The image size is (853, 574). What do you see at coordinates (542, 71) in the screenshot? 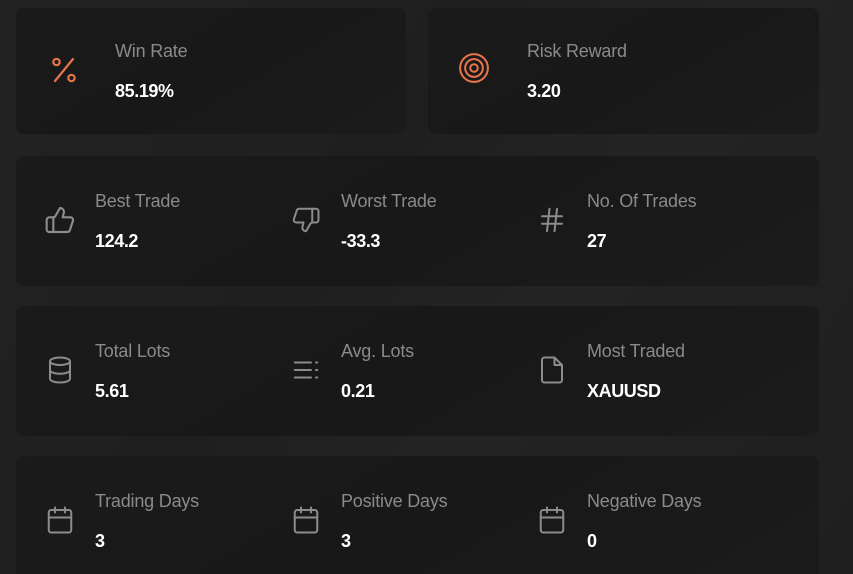
I see `risk-reward-stat: Risk Reward 3.20` at bounding box center [542, 71].